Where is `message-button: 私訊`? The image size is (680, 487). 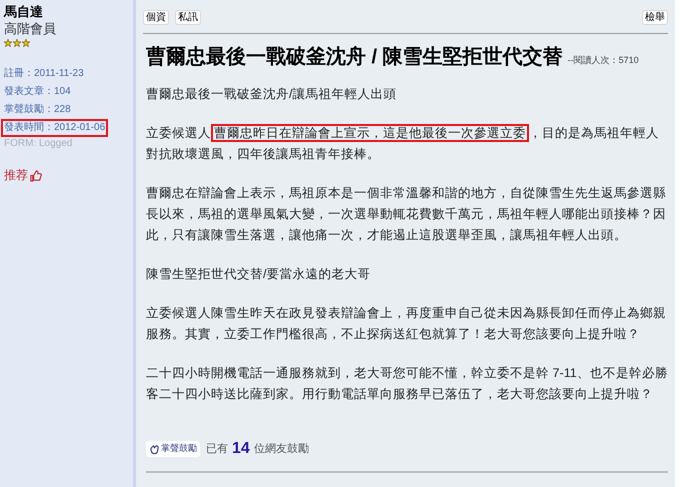 message-button: 私訊 is located at coordinates (188, 17).